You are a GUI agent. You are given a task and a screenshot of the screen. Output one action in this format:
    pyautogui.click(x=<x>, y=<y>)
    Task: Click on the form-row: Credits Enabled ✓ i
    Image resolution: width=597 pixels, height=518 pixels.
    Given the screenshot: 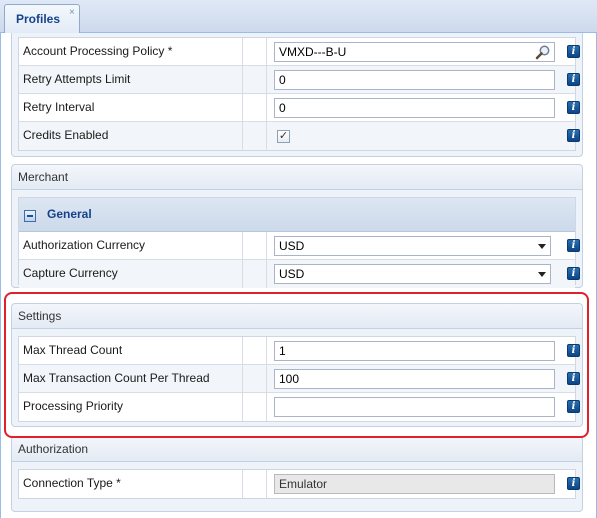 What is the action you would take?
    pyautogui.click(x=299, y=136)
    